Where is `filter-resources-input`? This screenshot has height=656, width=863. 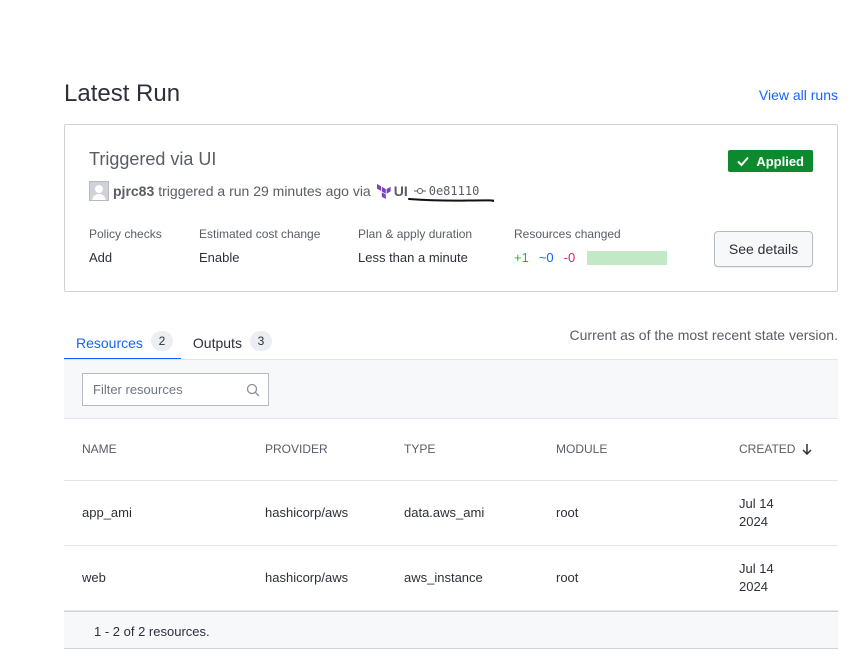 filter-resources-input is located at coordinates (168, 389).